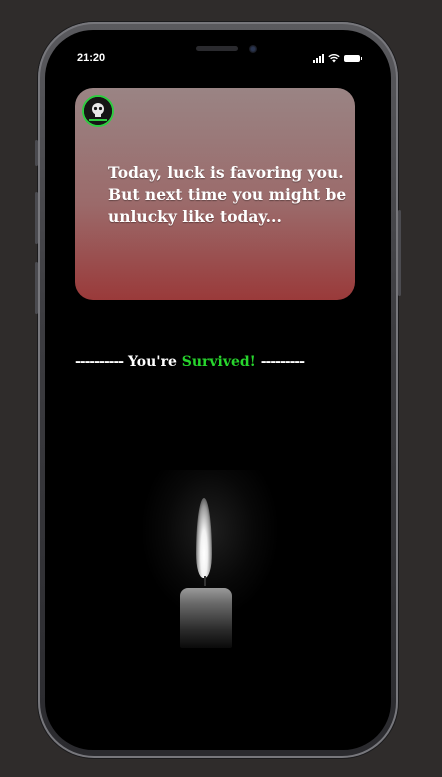  I want to click on phone-side-button, so click(36, 153).